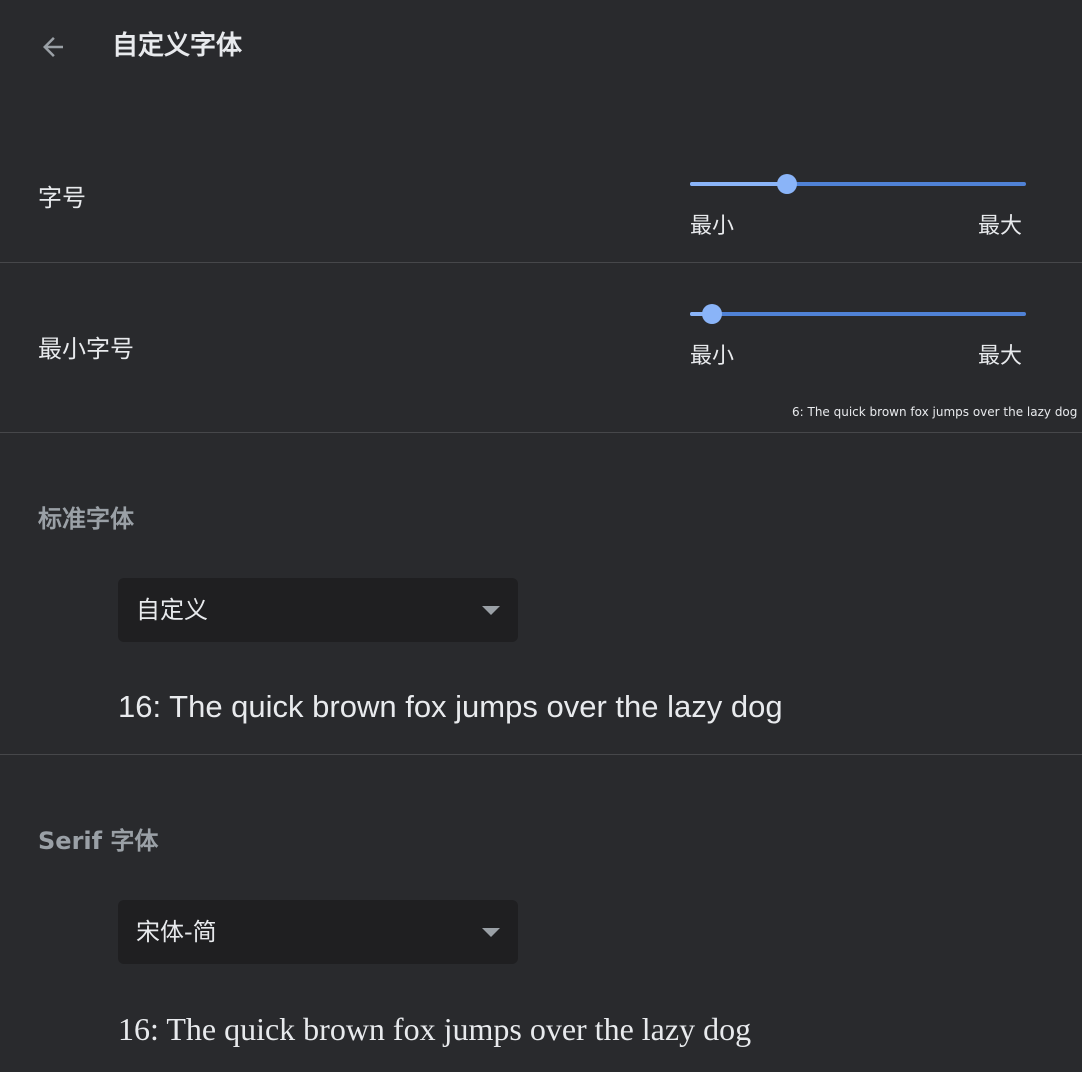 This screenshot has width=1082, height=1072. Describe the element at coordinates (318, 610) in the screenshot. I see `standard-font-select: 自定义` at that location.